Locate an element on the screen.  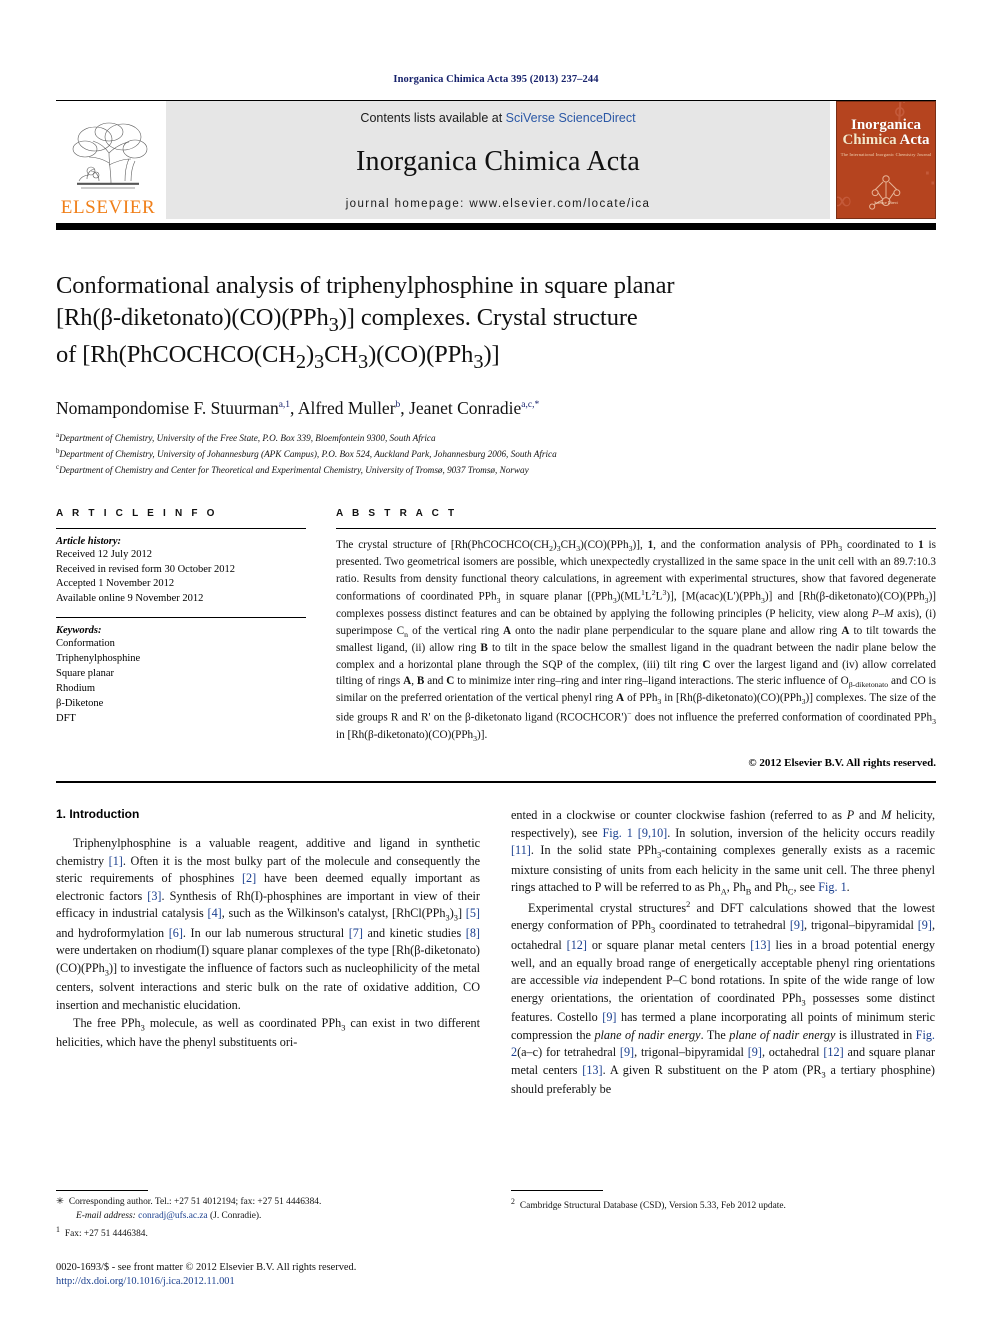
citation-ref: [9,10] is located at coordinates (652, 833).